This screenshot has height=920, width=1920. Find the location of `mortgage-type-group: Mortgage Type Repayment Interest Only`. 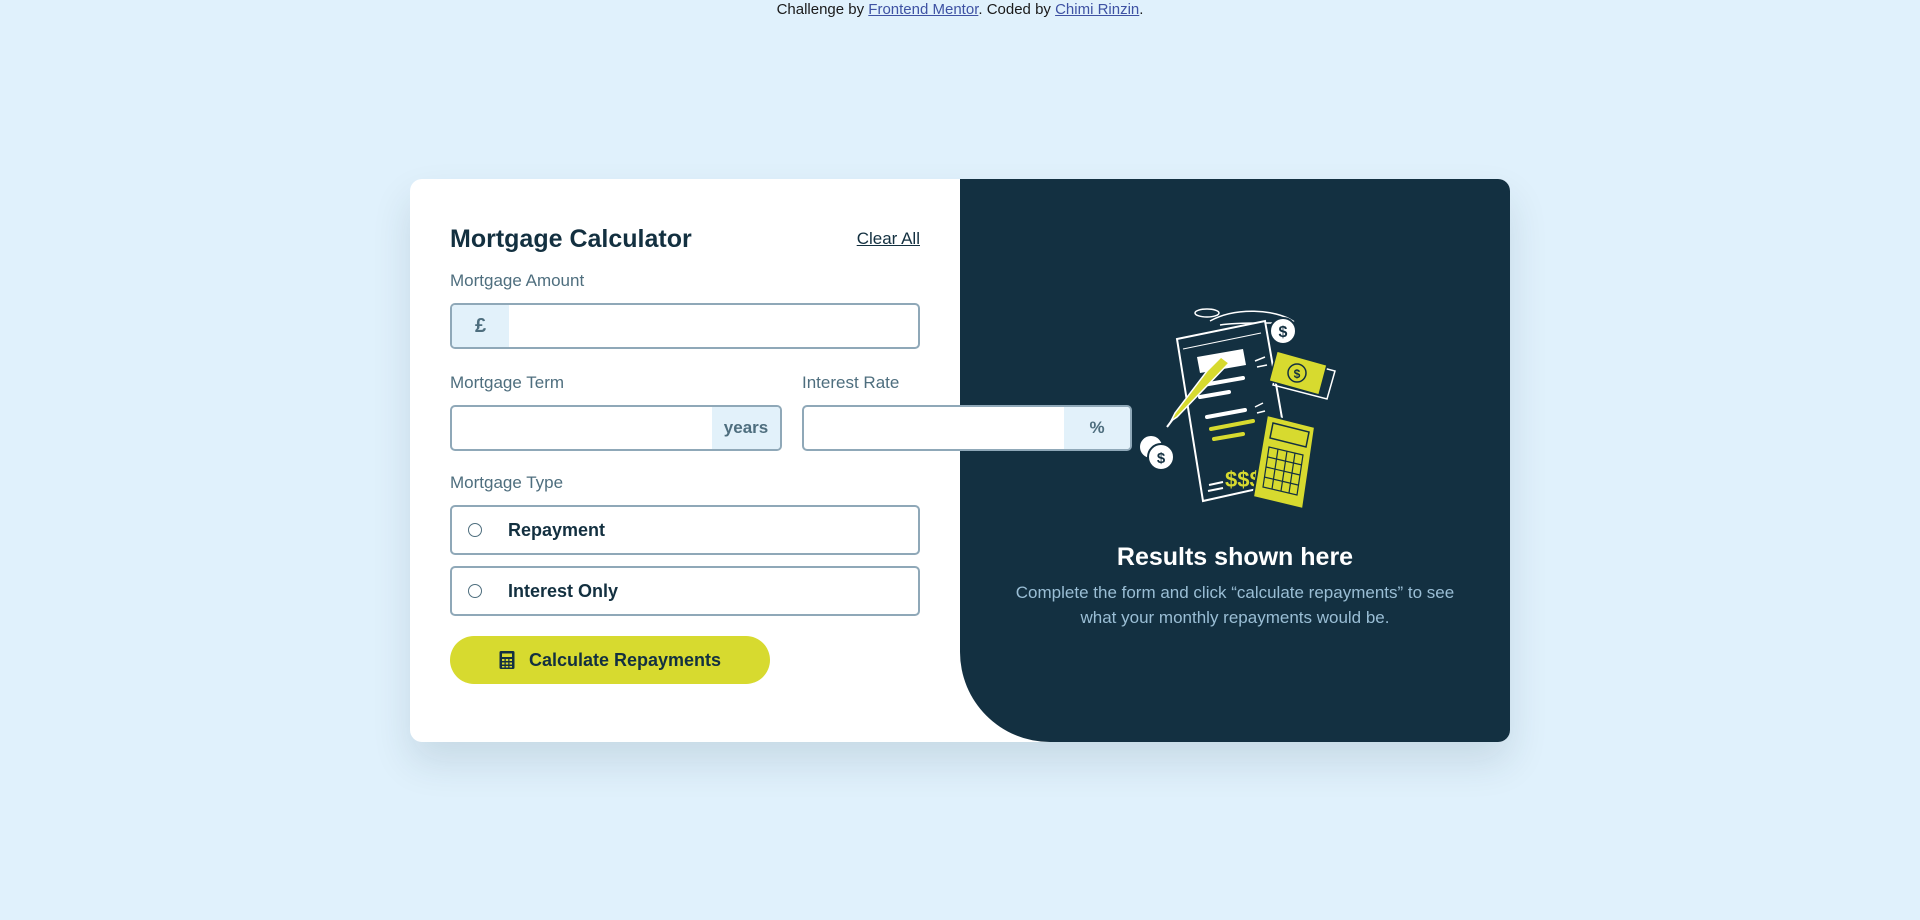

mortgage-type-group: Mortgage Type Repayment Interest Only is located at coordinates (685, 544).